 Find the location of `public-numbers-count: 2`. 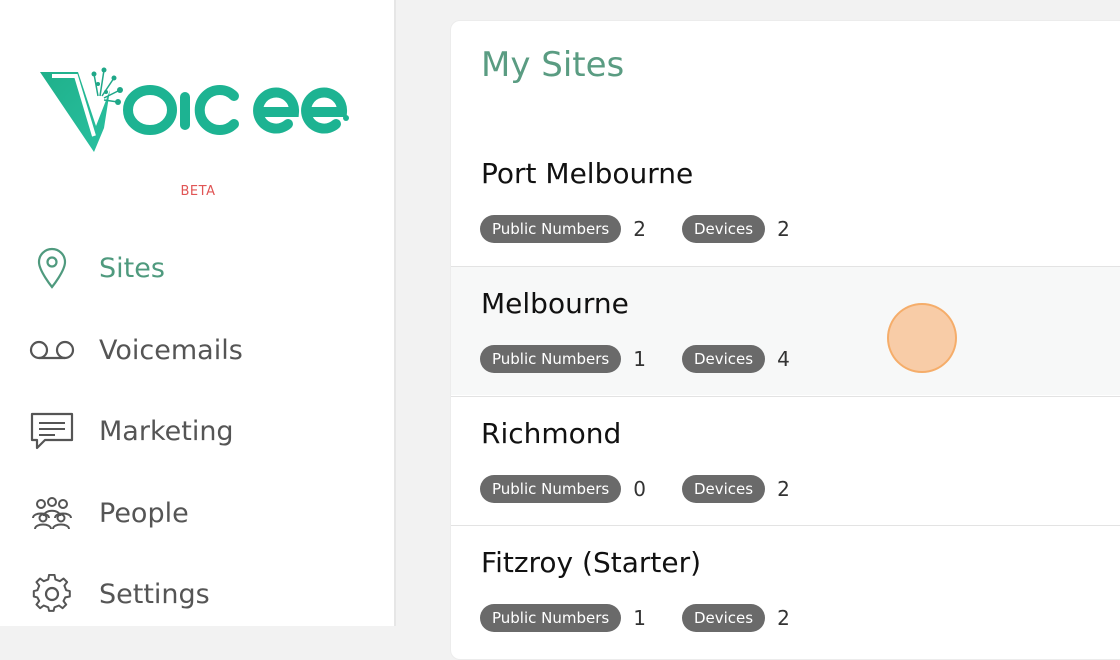

public-numbers-count: 2 is located at coordinates (639, 229).